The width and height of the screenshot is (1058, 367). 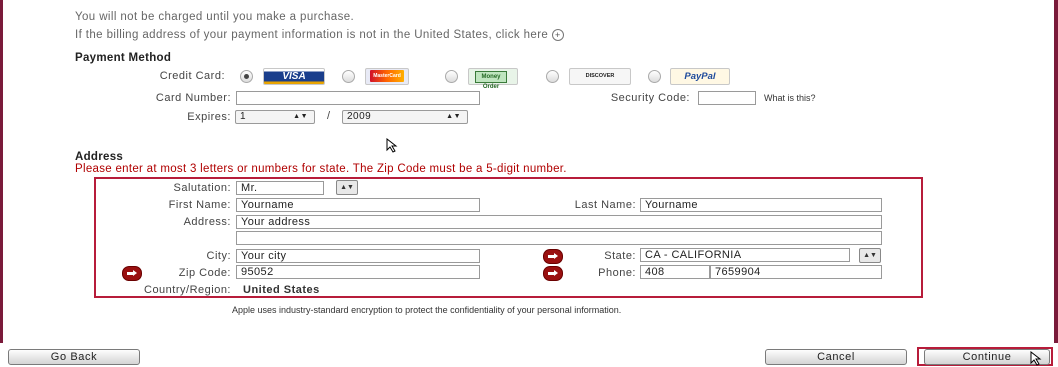 What do you see at coordinates (347, 187) in the screenshot?
I see `salutation-stepper: ▲▼` at bounding box center [347, 187].